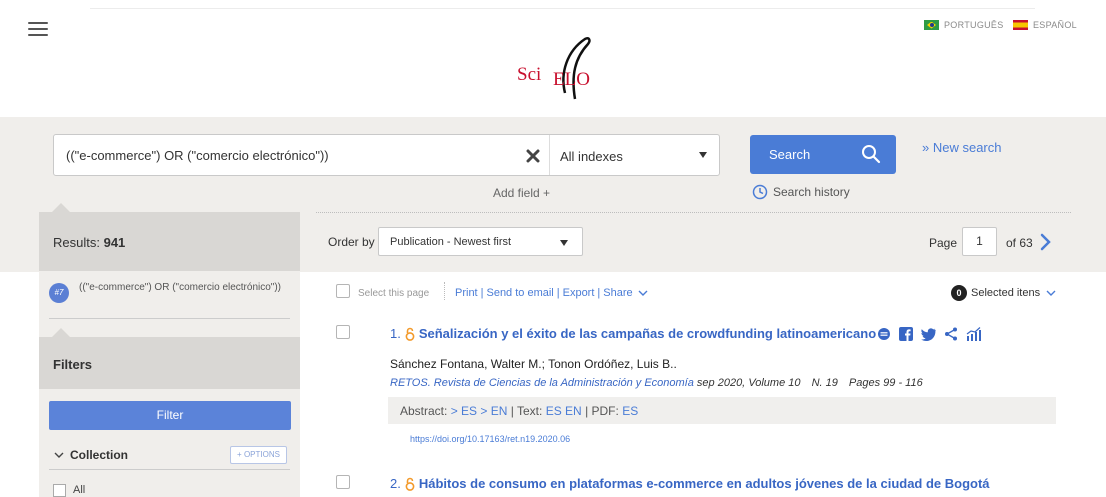  Describe the element at coordinates (823, 154) in the screenshot. I see `search-button: Search` at that location.